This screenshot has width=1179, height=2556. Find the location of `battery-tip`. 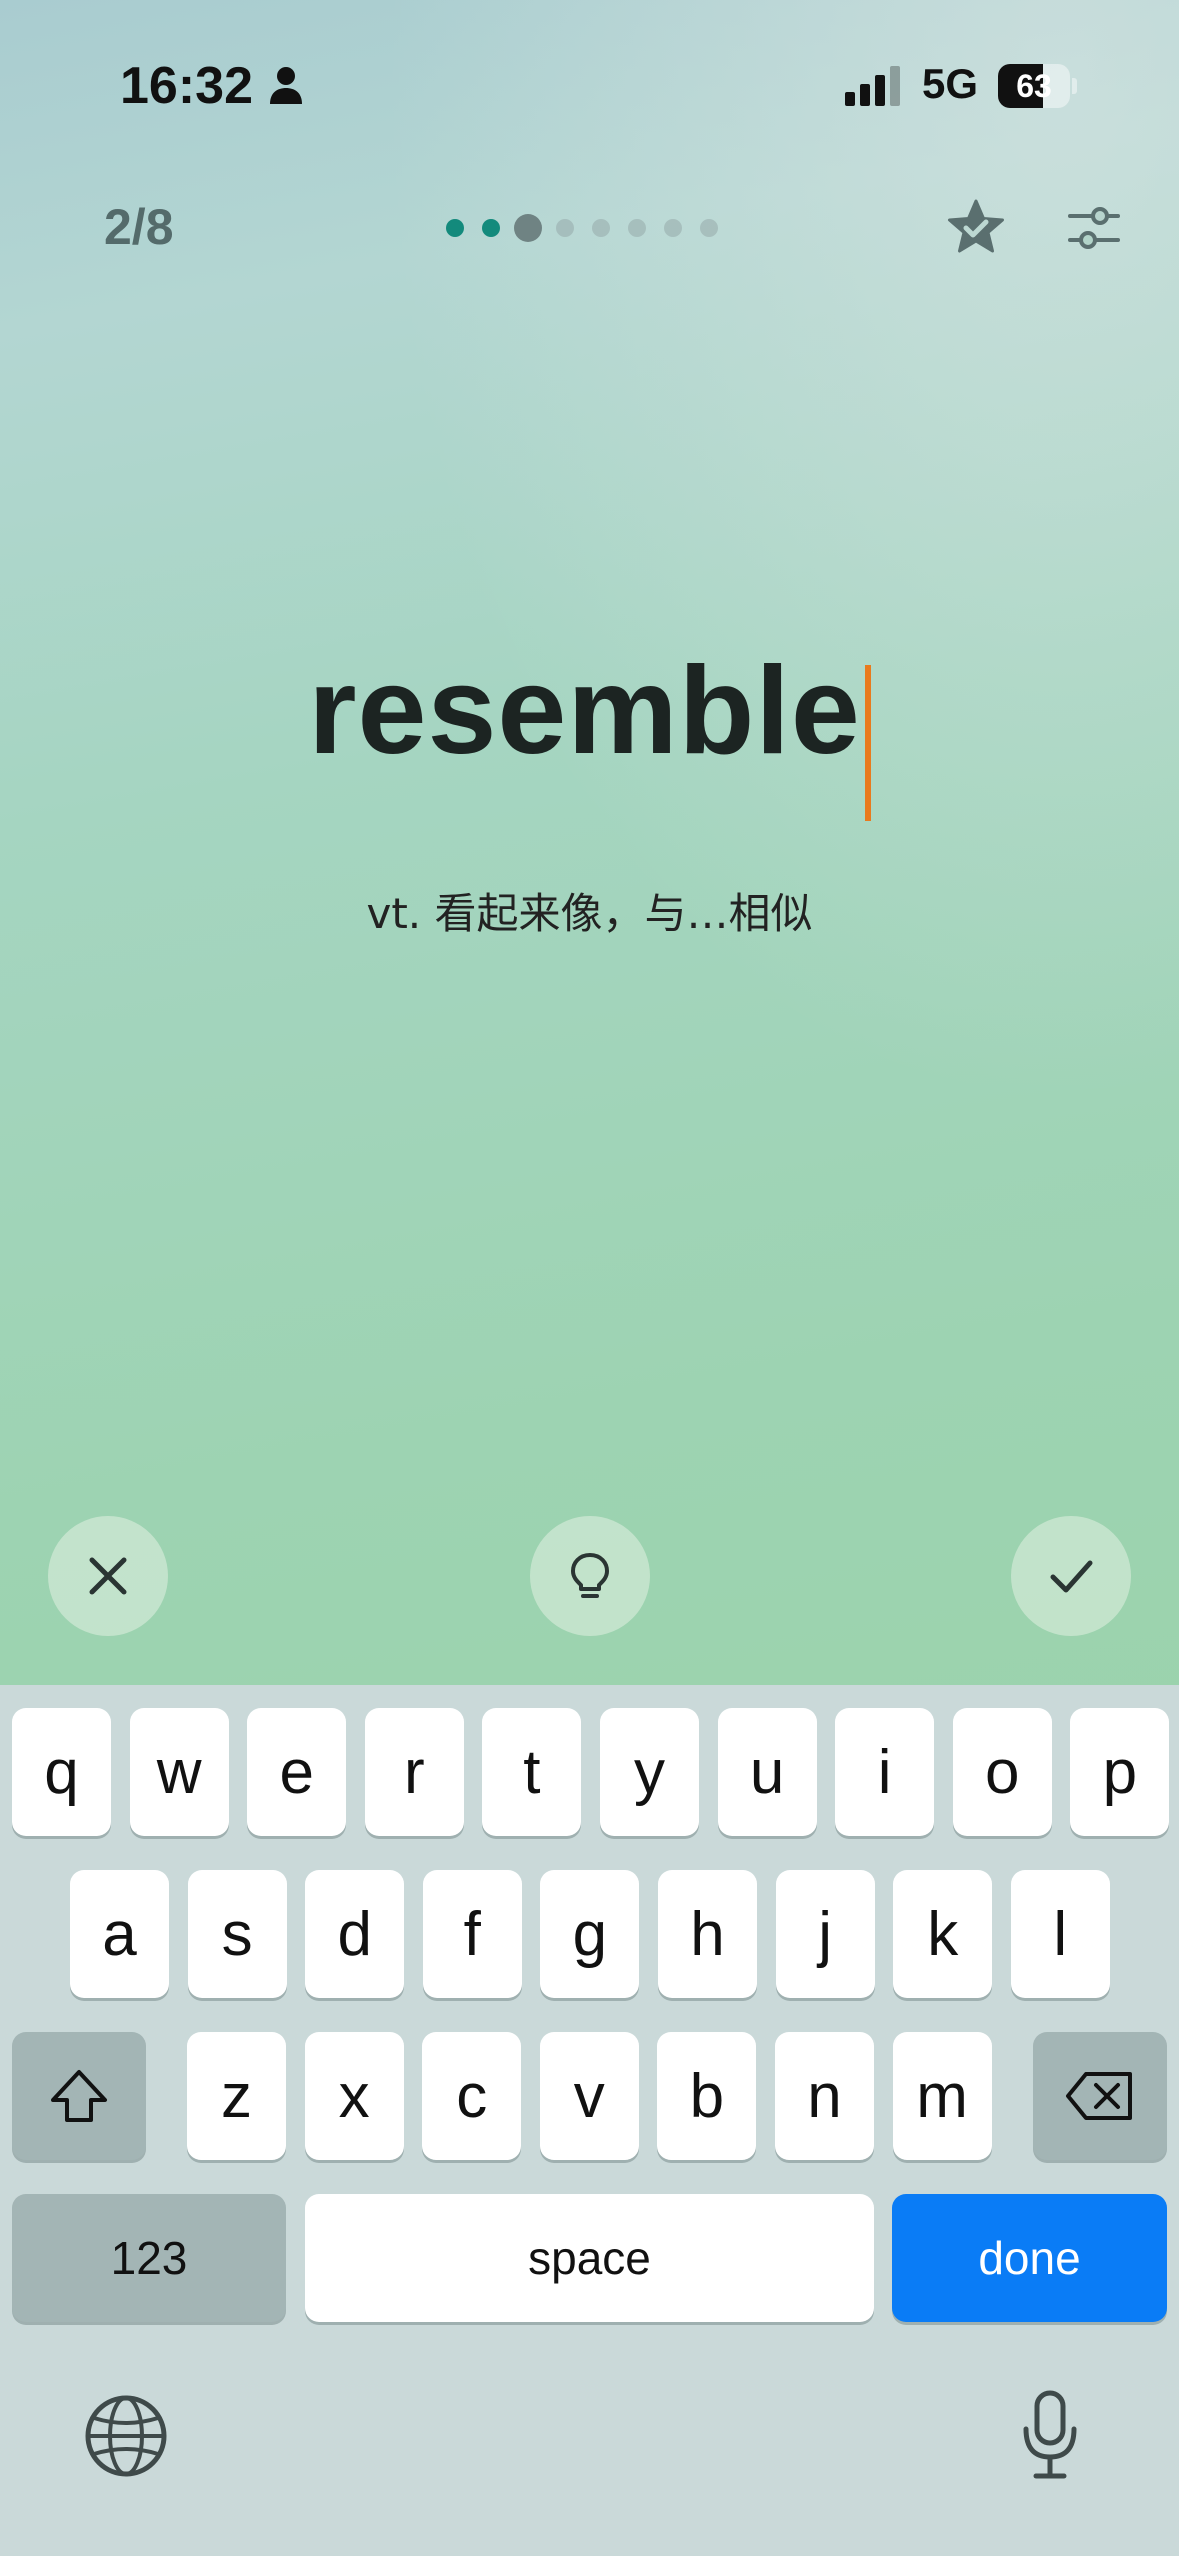

battery-tip is located at coordinates (1074, 86).